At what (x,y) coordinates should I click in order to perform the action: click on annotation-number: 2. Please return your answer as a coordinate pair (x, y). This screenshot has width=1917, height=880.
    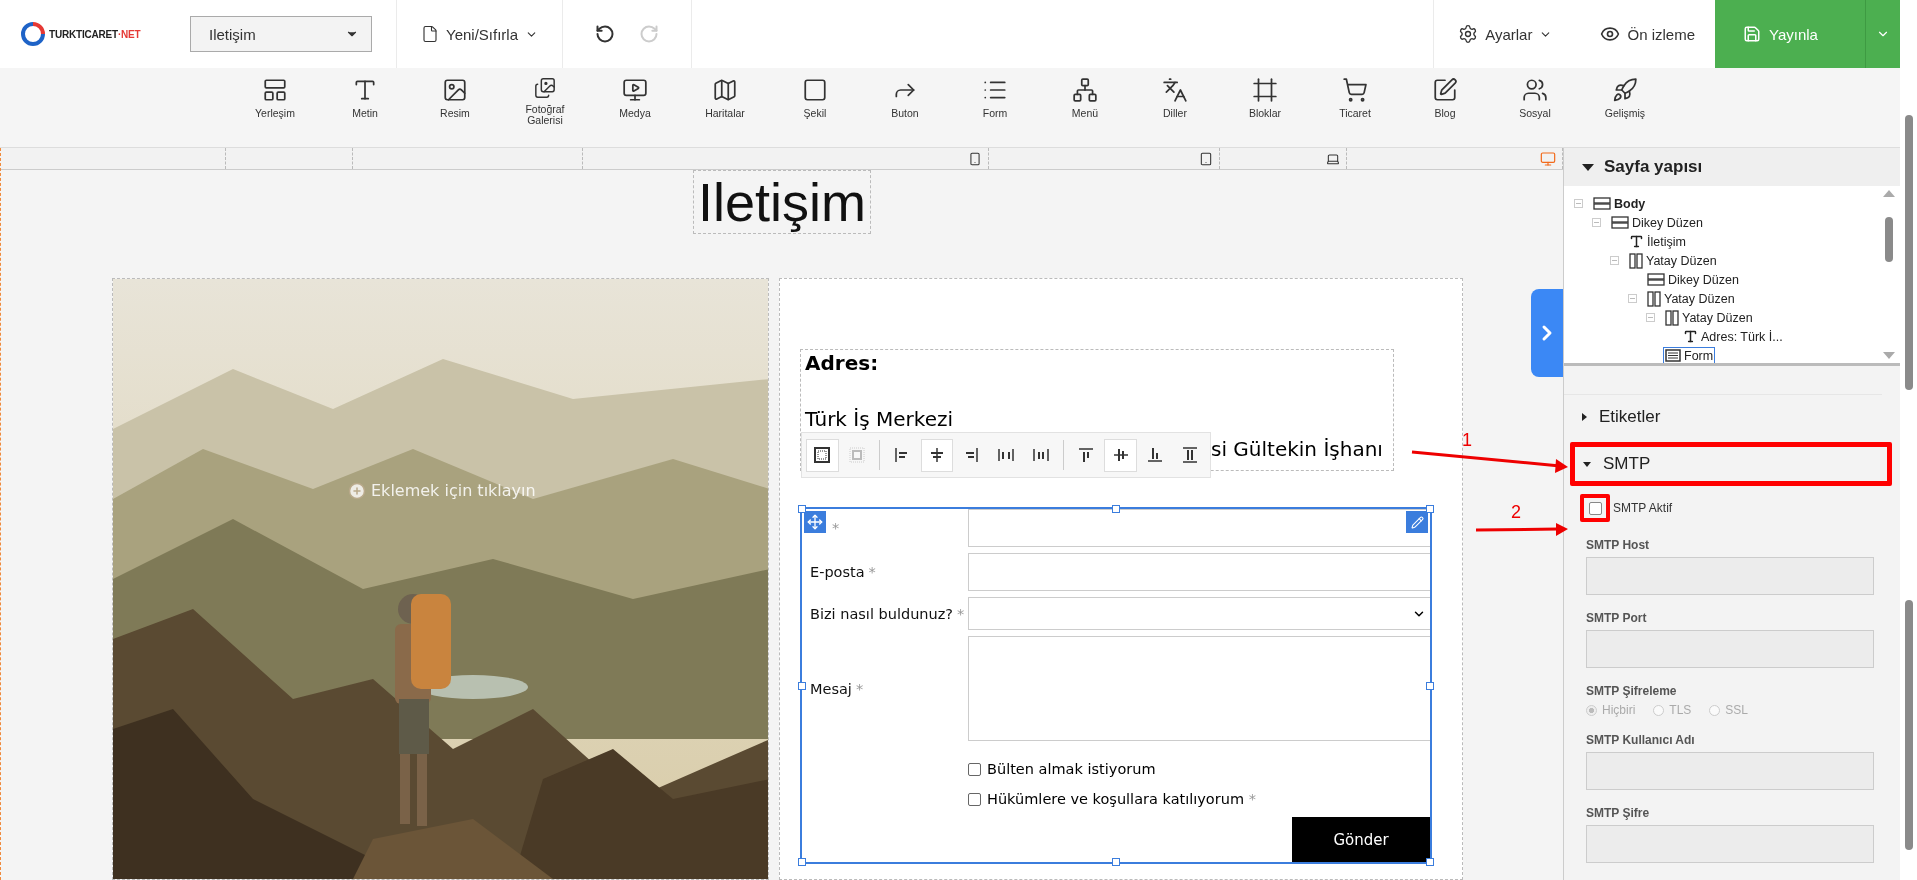
    Looking at the image, I should click on (1516, 512).